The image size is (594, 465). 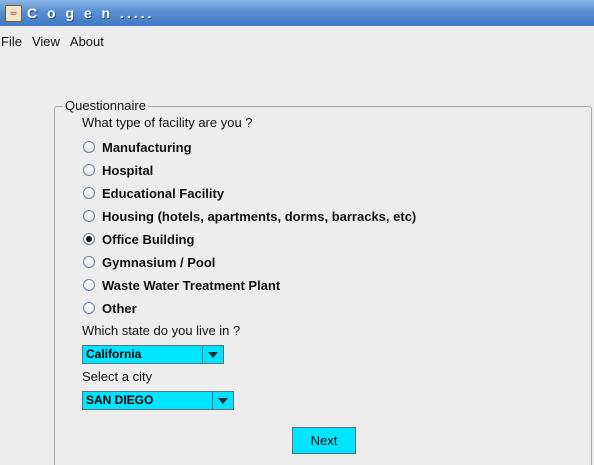 I want to click on city-dropdown: SAN DIEGO, so click(x=158, y=400).